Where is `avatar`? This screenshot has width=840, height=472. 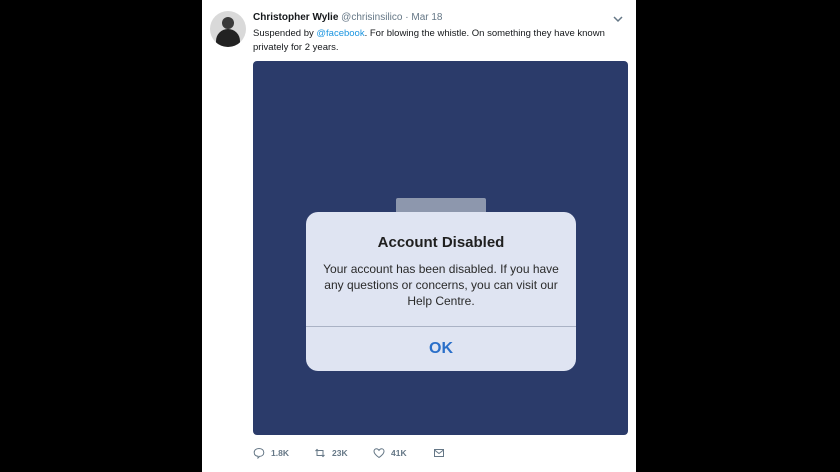
avatar is located at coordinates (228, 29).